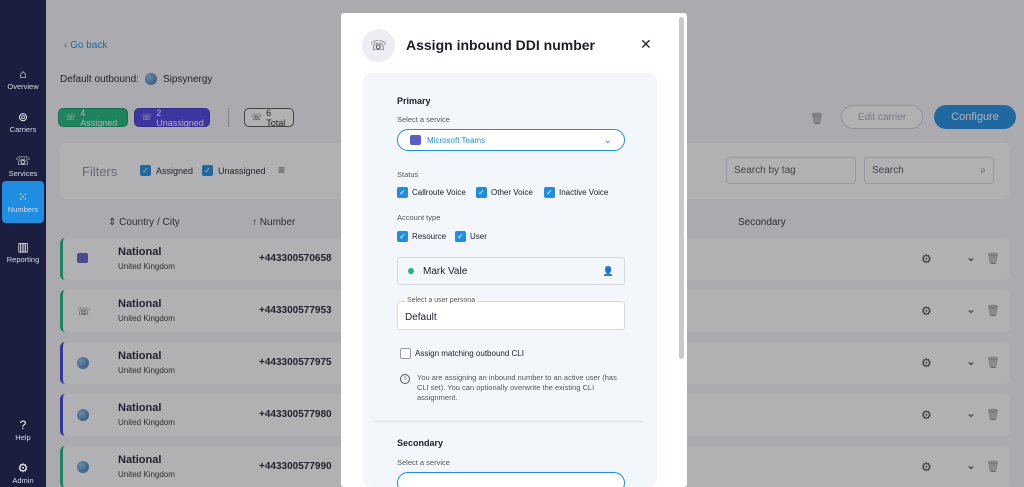  Describe the element at coordinates (23, 437) in the screenshot. I see `sidebar-item-label: Help` at that location.